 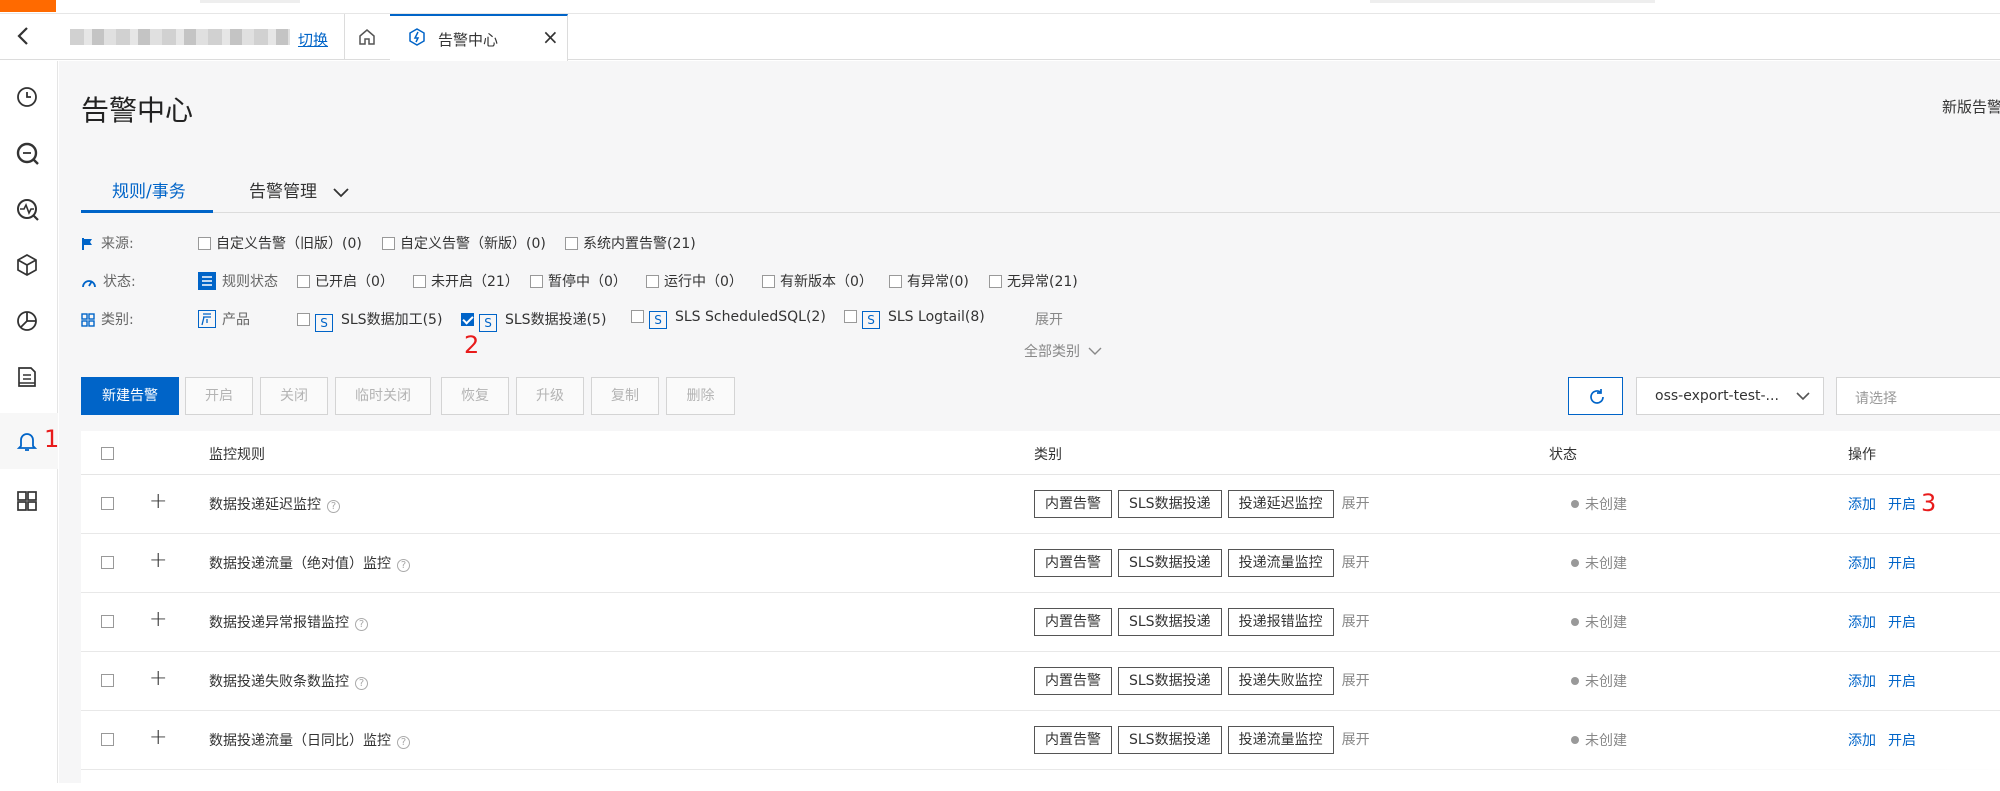 What do you see at coordinates (250, 1) in the screenshot?
I see `top-pill` at bounding box center [250, 1].